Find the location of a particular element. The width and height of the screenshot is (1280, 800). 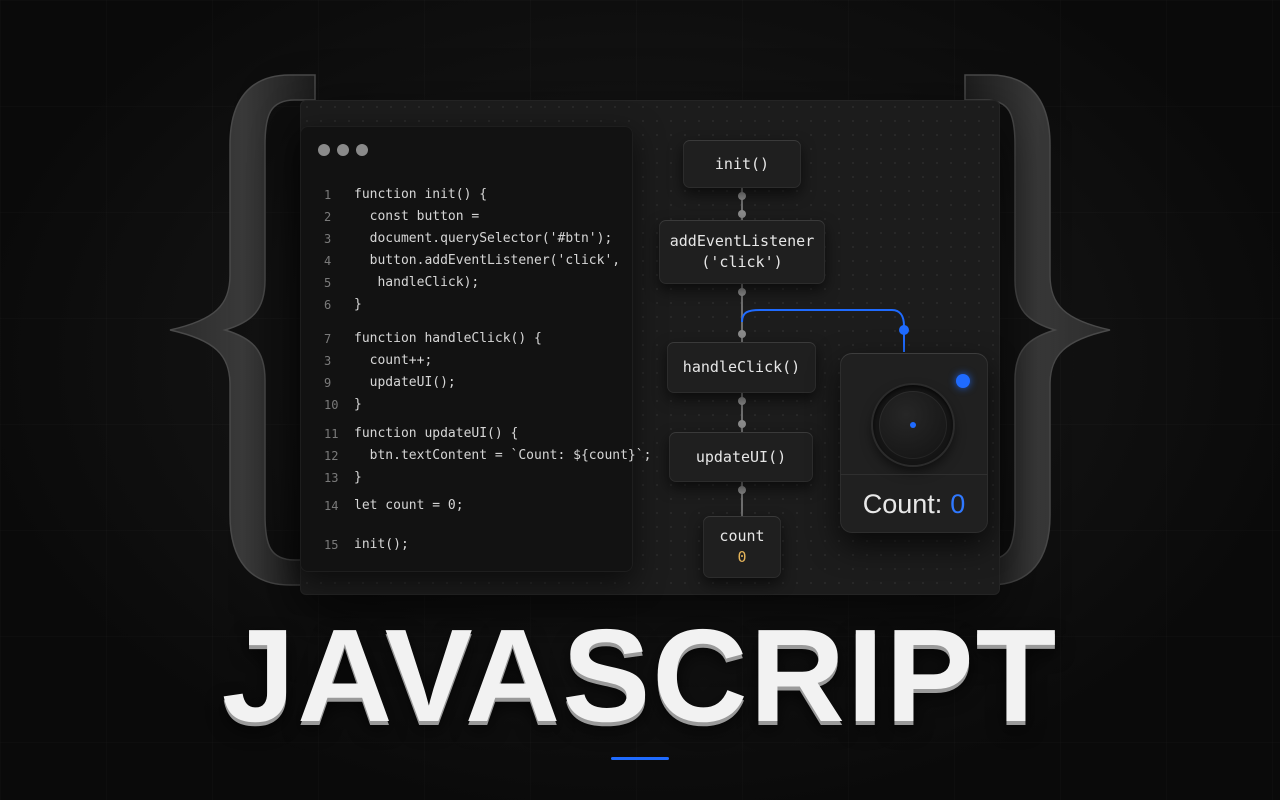

code-text: function updateUI() { is located at coordinates (436, 433).